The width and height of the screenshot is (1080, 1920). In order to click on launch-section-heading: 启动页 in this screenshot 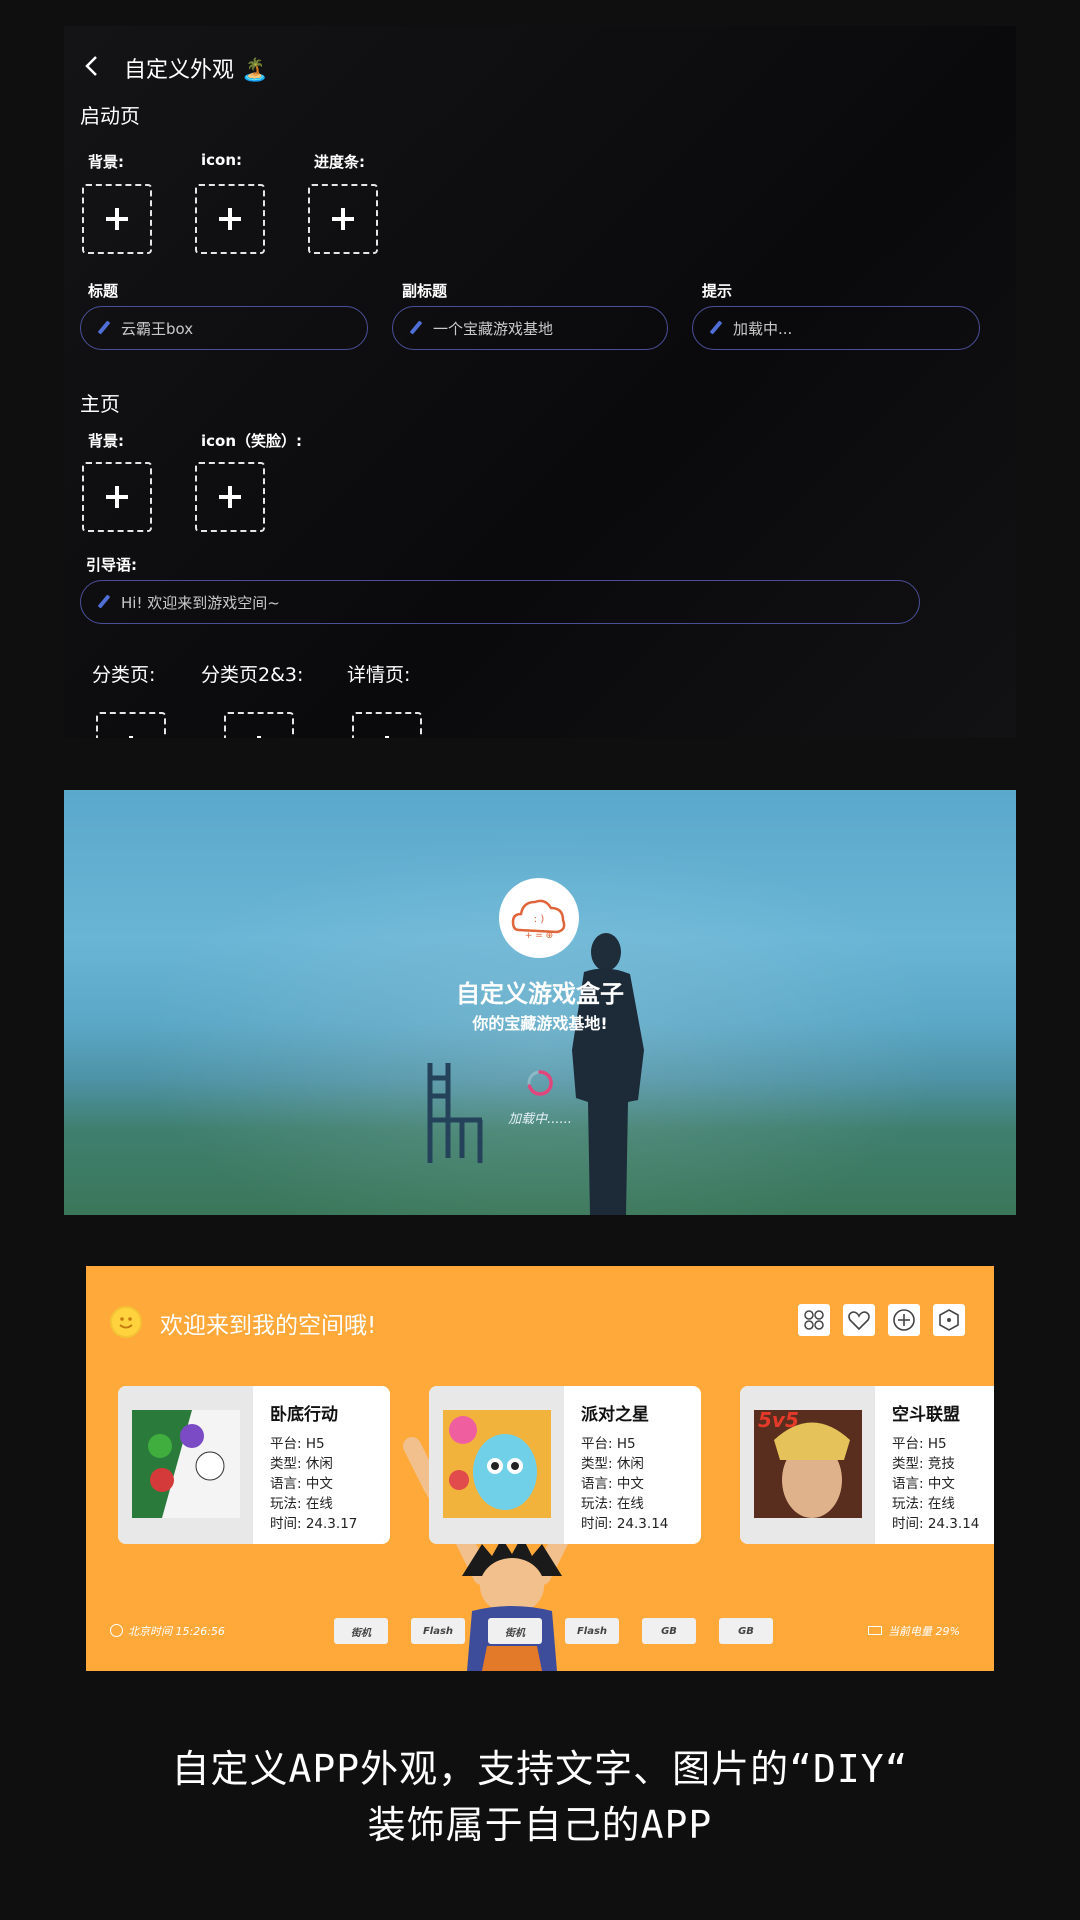, I will do `click(110, 116)`.